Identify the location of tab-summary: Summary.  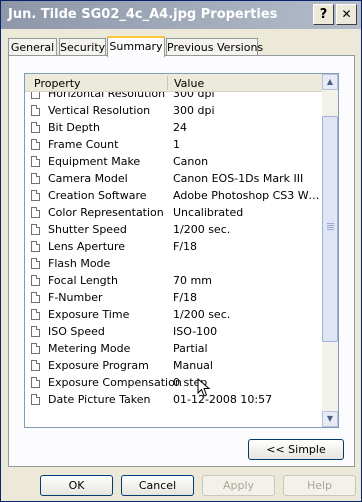
(136, 46).